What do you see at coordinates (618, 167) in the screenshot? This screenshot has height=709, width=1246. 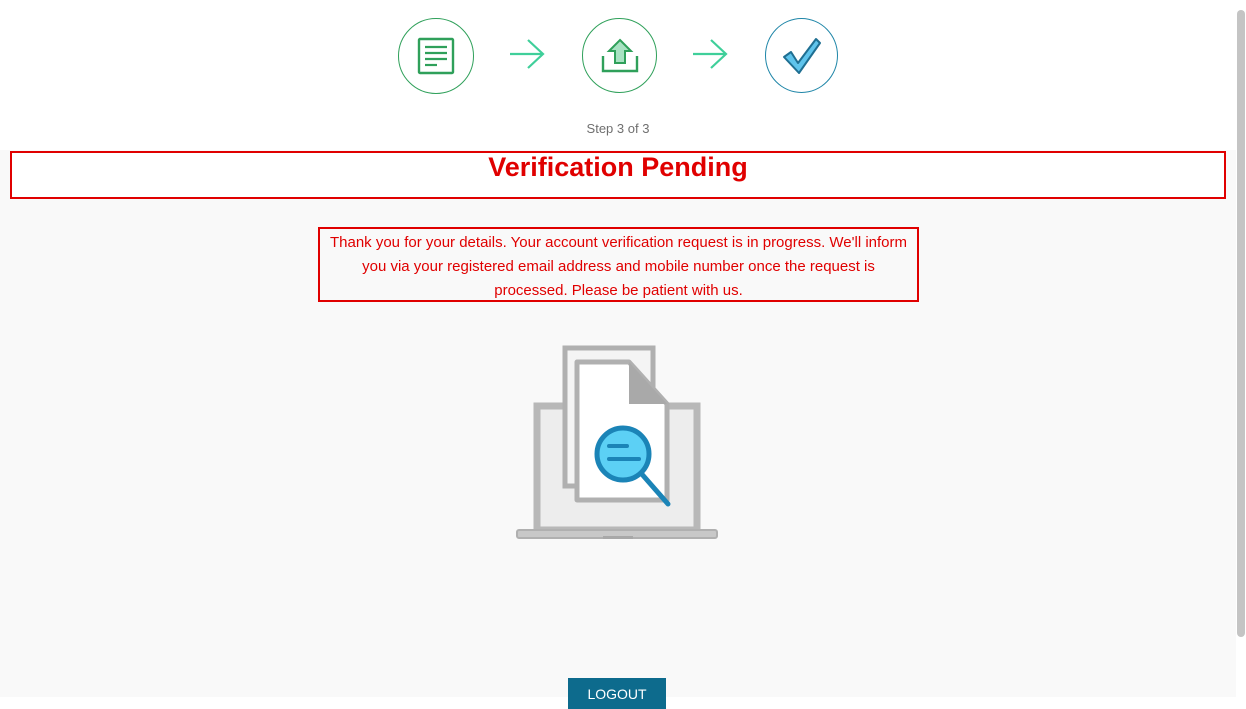 I see `page-title: Verification Pending` at bounding box center [618, 167].